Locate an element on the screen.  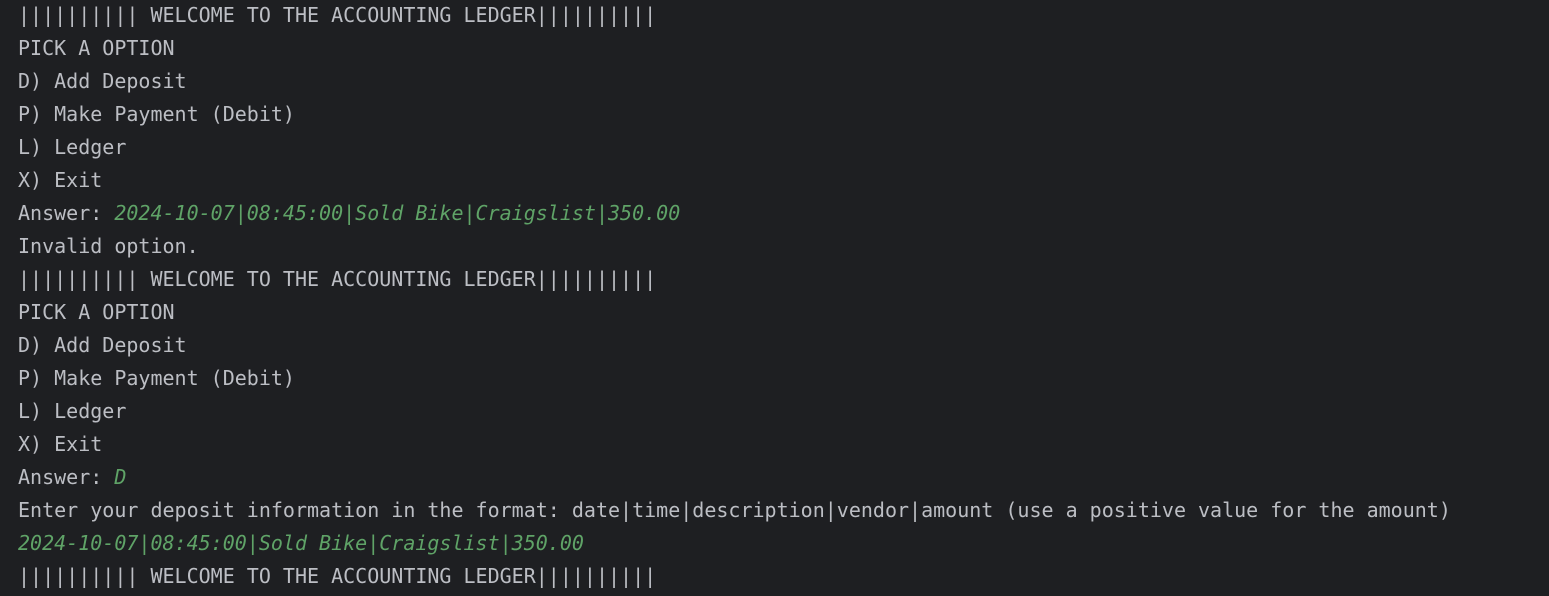
user-input-text: D is located at coordinates (120, 477).